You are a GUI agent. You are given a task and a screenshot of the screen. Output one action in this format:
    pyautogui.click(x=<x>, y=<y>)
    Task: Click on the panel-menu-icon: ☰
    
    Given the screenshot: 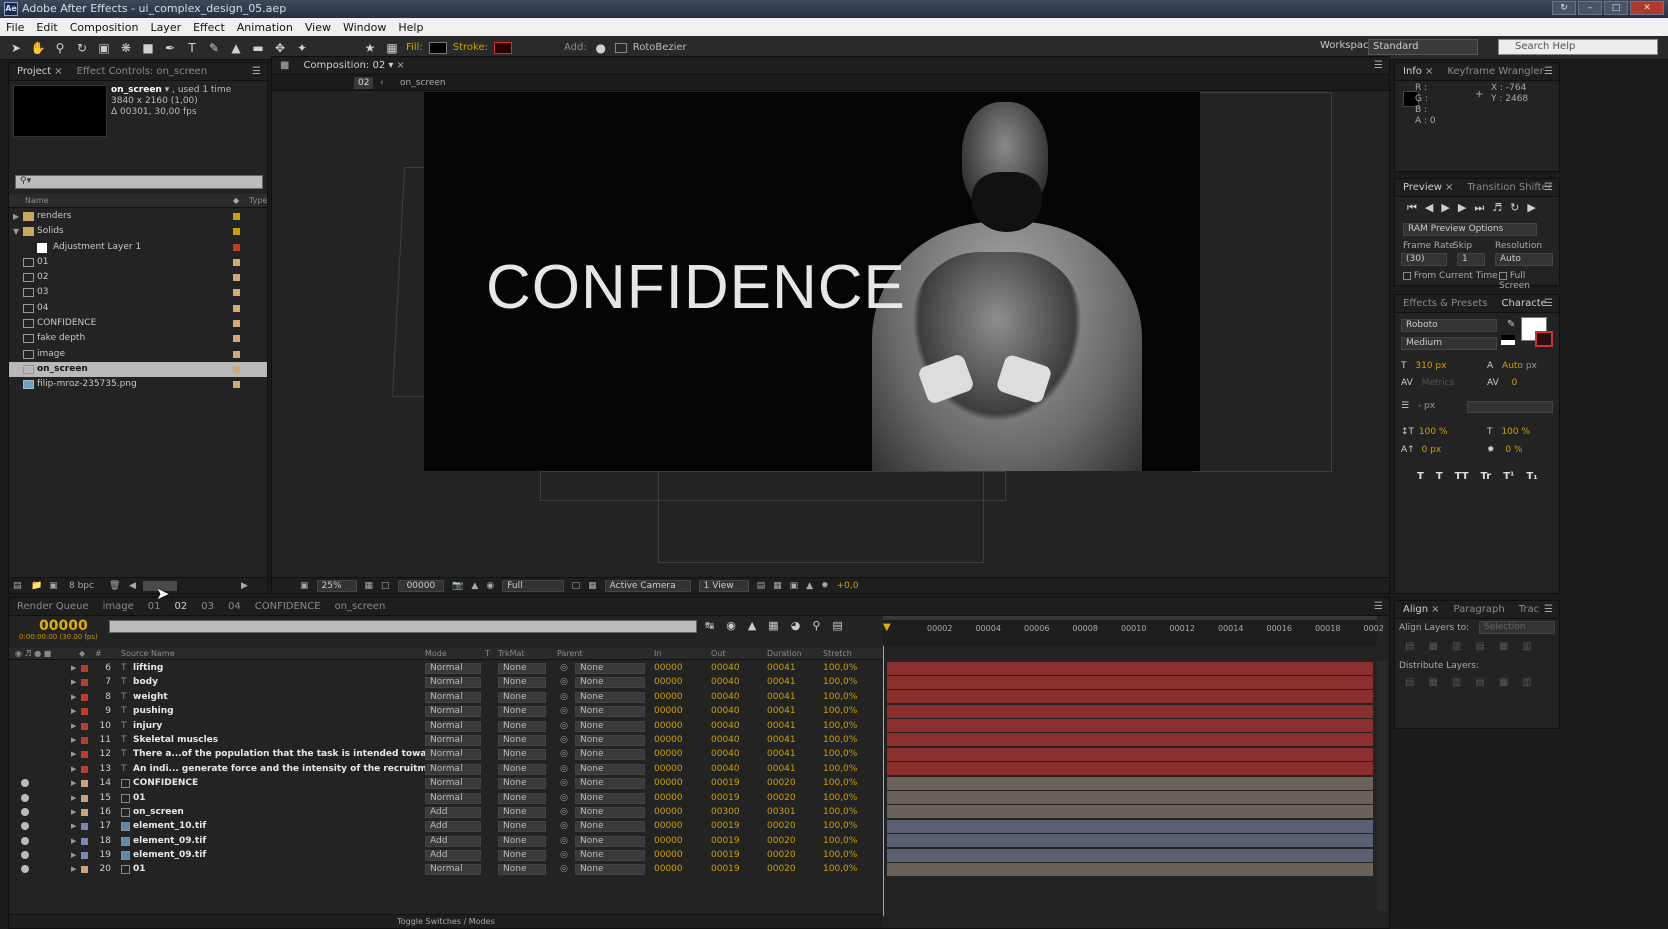 What is the action you would take?
    pyautogui.click(x=1378, y=606)
    